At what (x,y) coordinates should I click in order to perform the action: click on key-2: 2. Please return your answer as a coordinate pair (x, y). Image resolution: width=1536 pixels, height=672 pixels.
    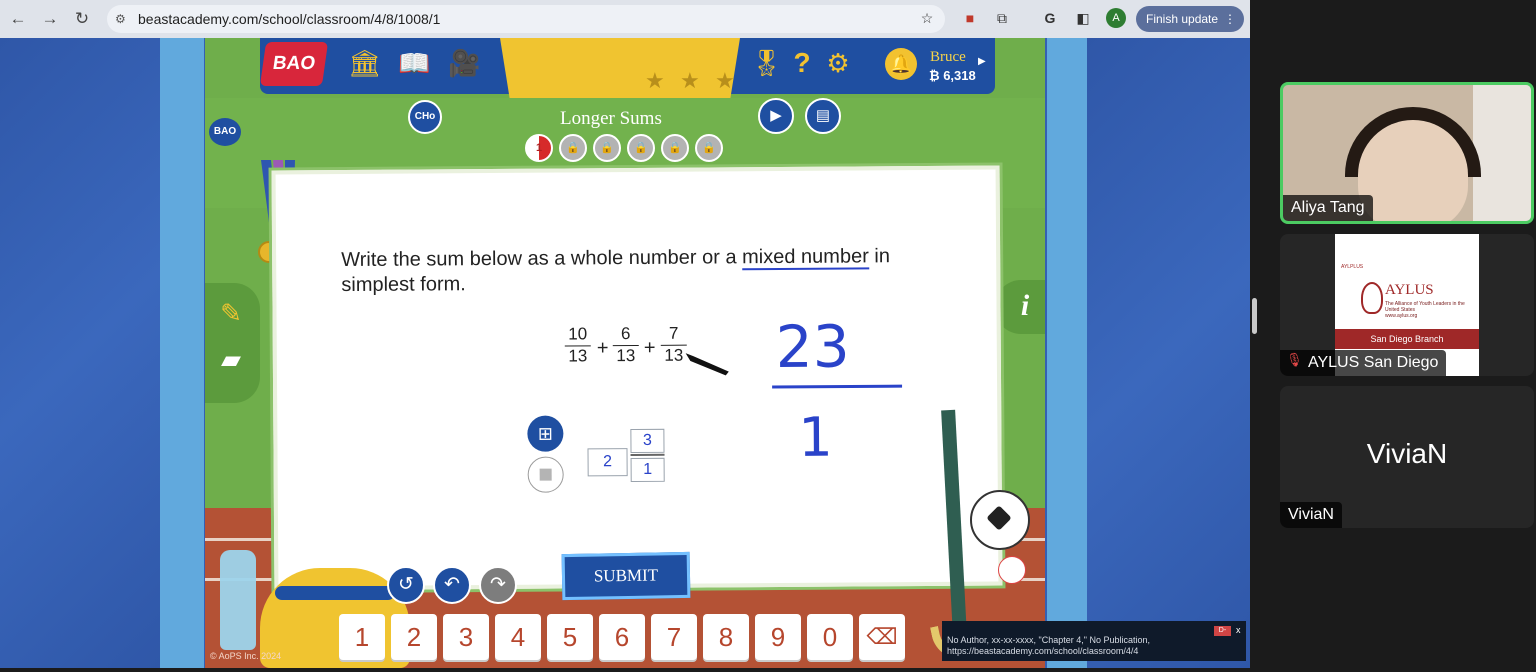
    Looking at the image, I should click on (414, 637).